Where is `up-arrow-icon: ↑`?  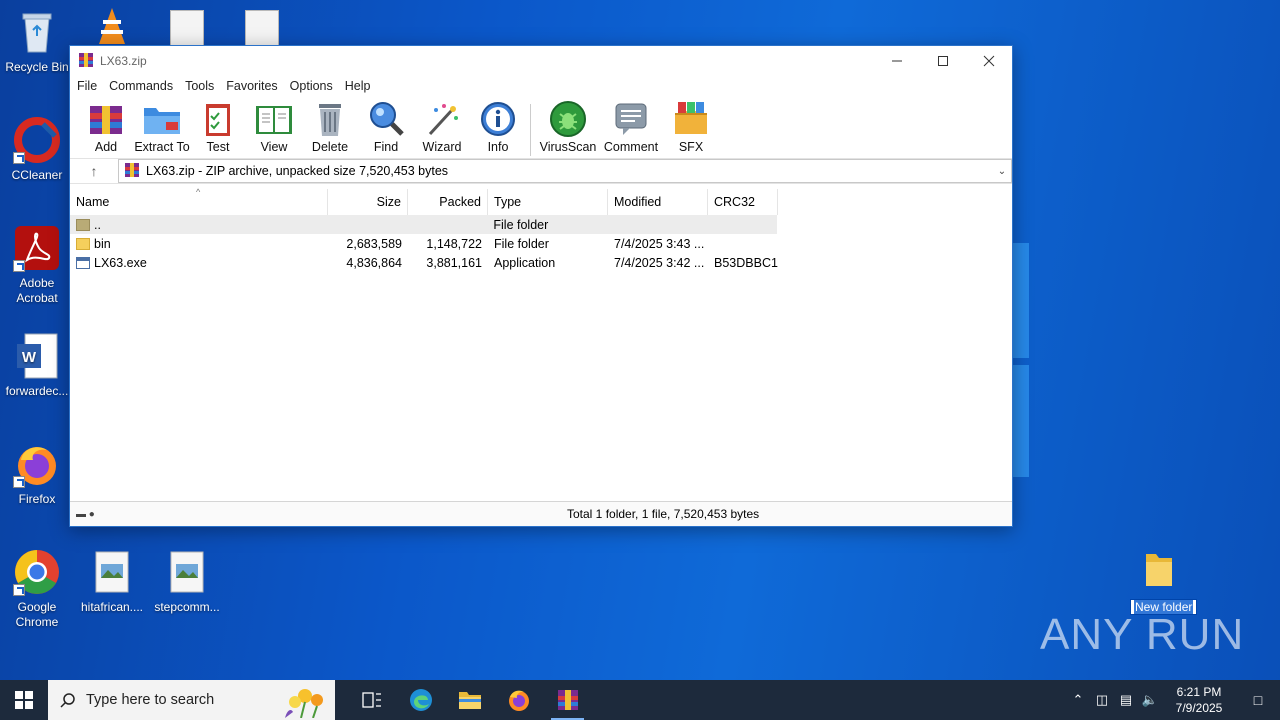
up-arrow-icon: ↑ is located at coordinates (94, 171).